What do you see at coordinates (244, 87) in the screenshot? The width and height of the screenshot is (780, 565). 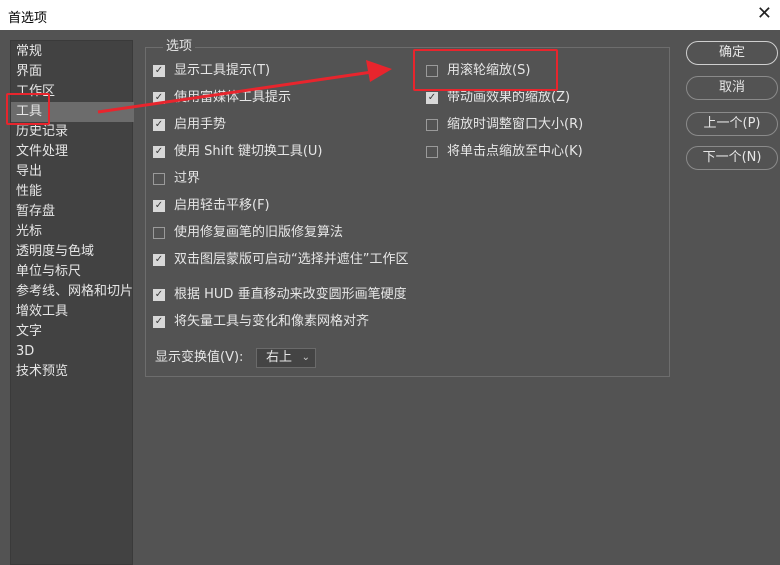 I see `annotation-arrow` at bounding box center [244, 87].